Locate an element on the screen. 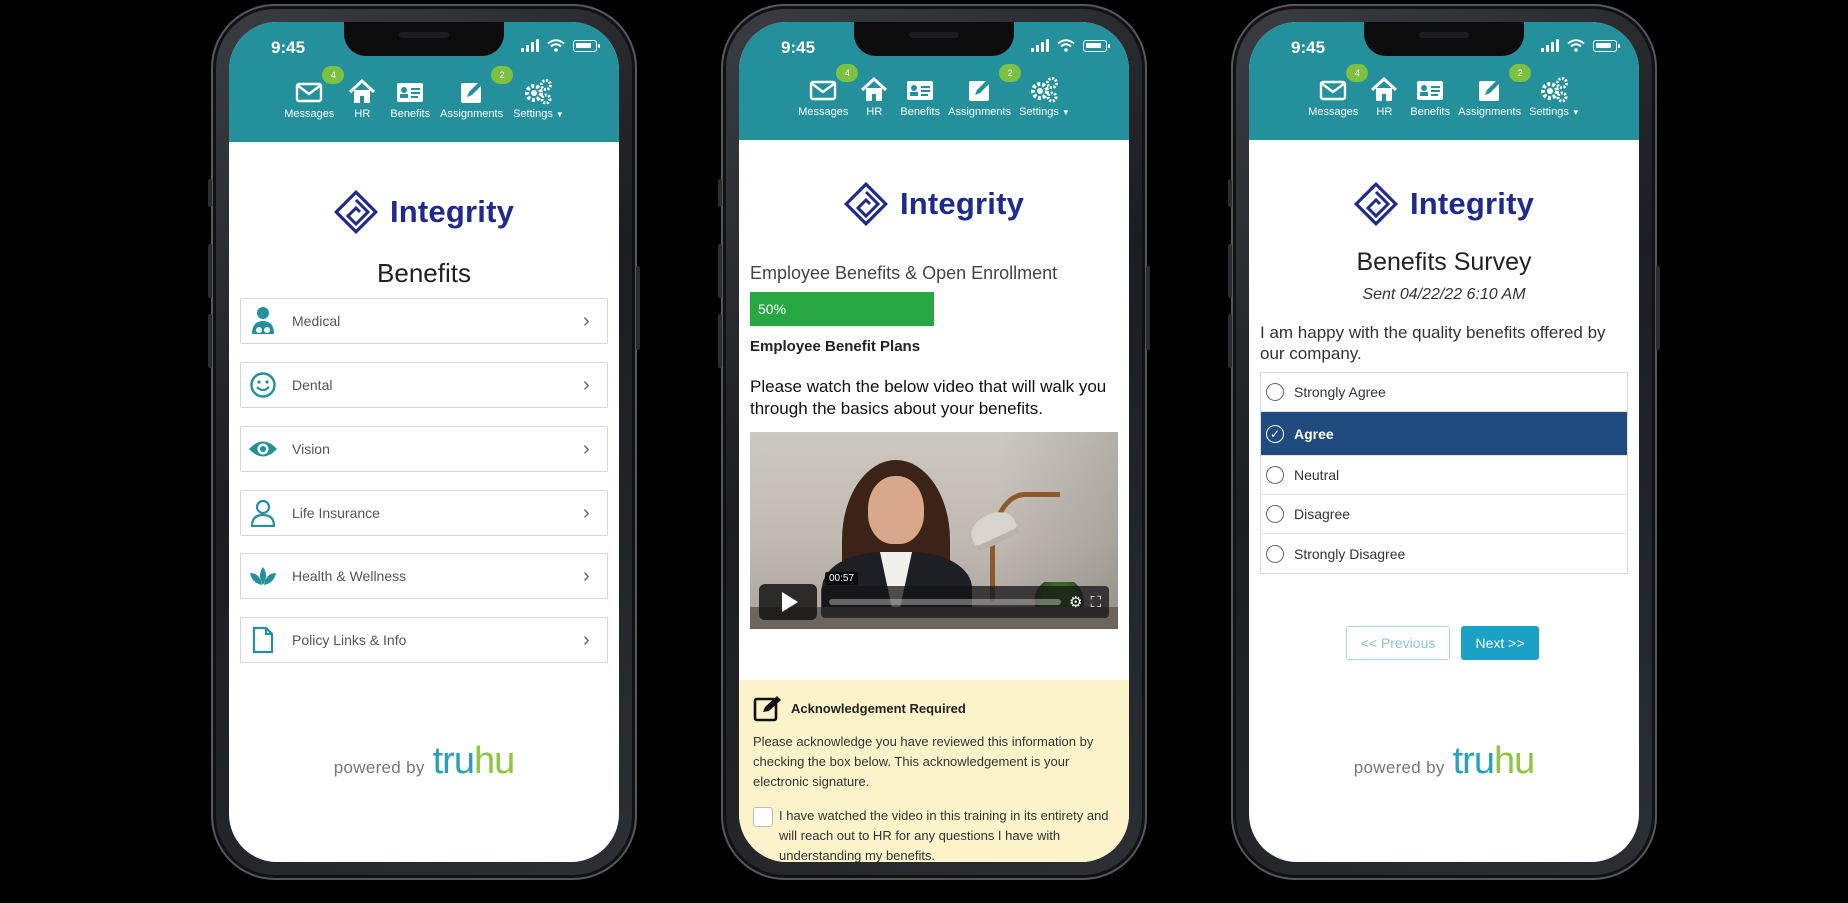 The height and width of the screenshot is (903, 1848). battery-icon is located at coordinates (586, 45).